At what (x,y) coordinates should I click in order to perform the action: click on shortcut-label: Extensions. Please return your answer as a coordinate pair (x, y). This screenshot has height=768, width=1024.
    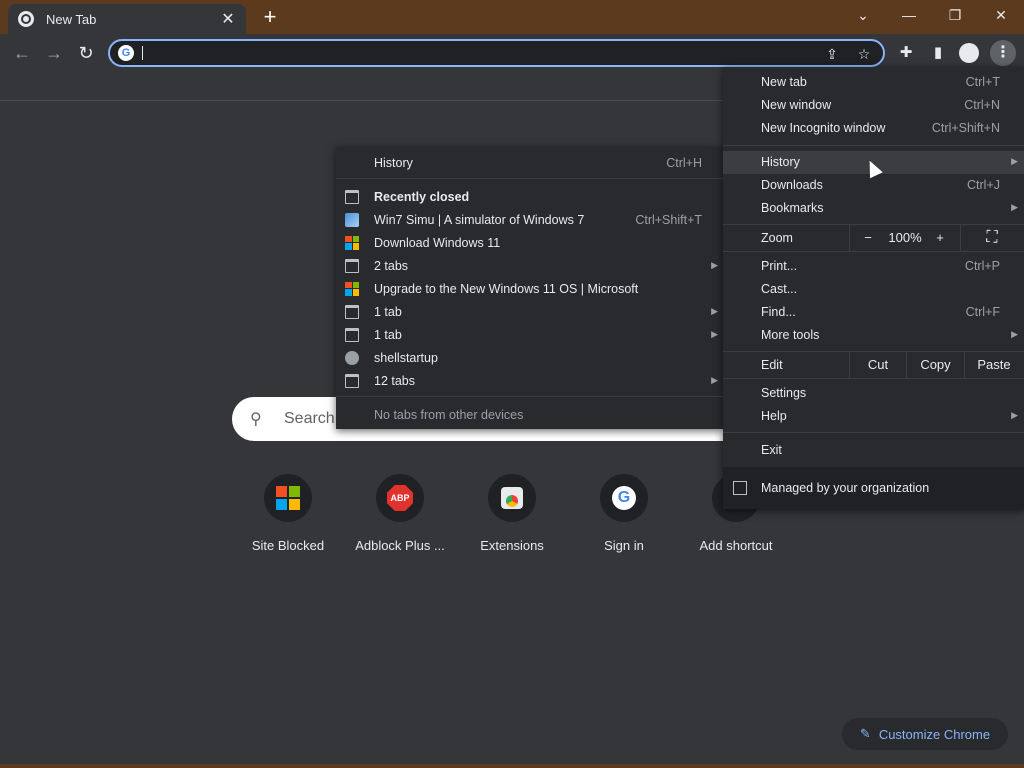
    Looking at the image, I should click on (512, 545).